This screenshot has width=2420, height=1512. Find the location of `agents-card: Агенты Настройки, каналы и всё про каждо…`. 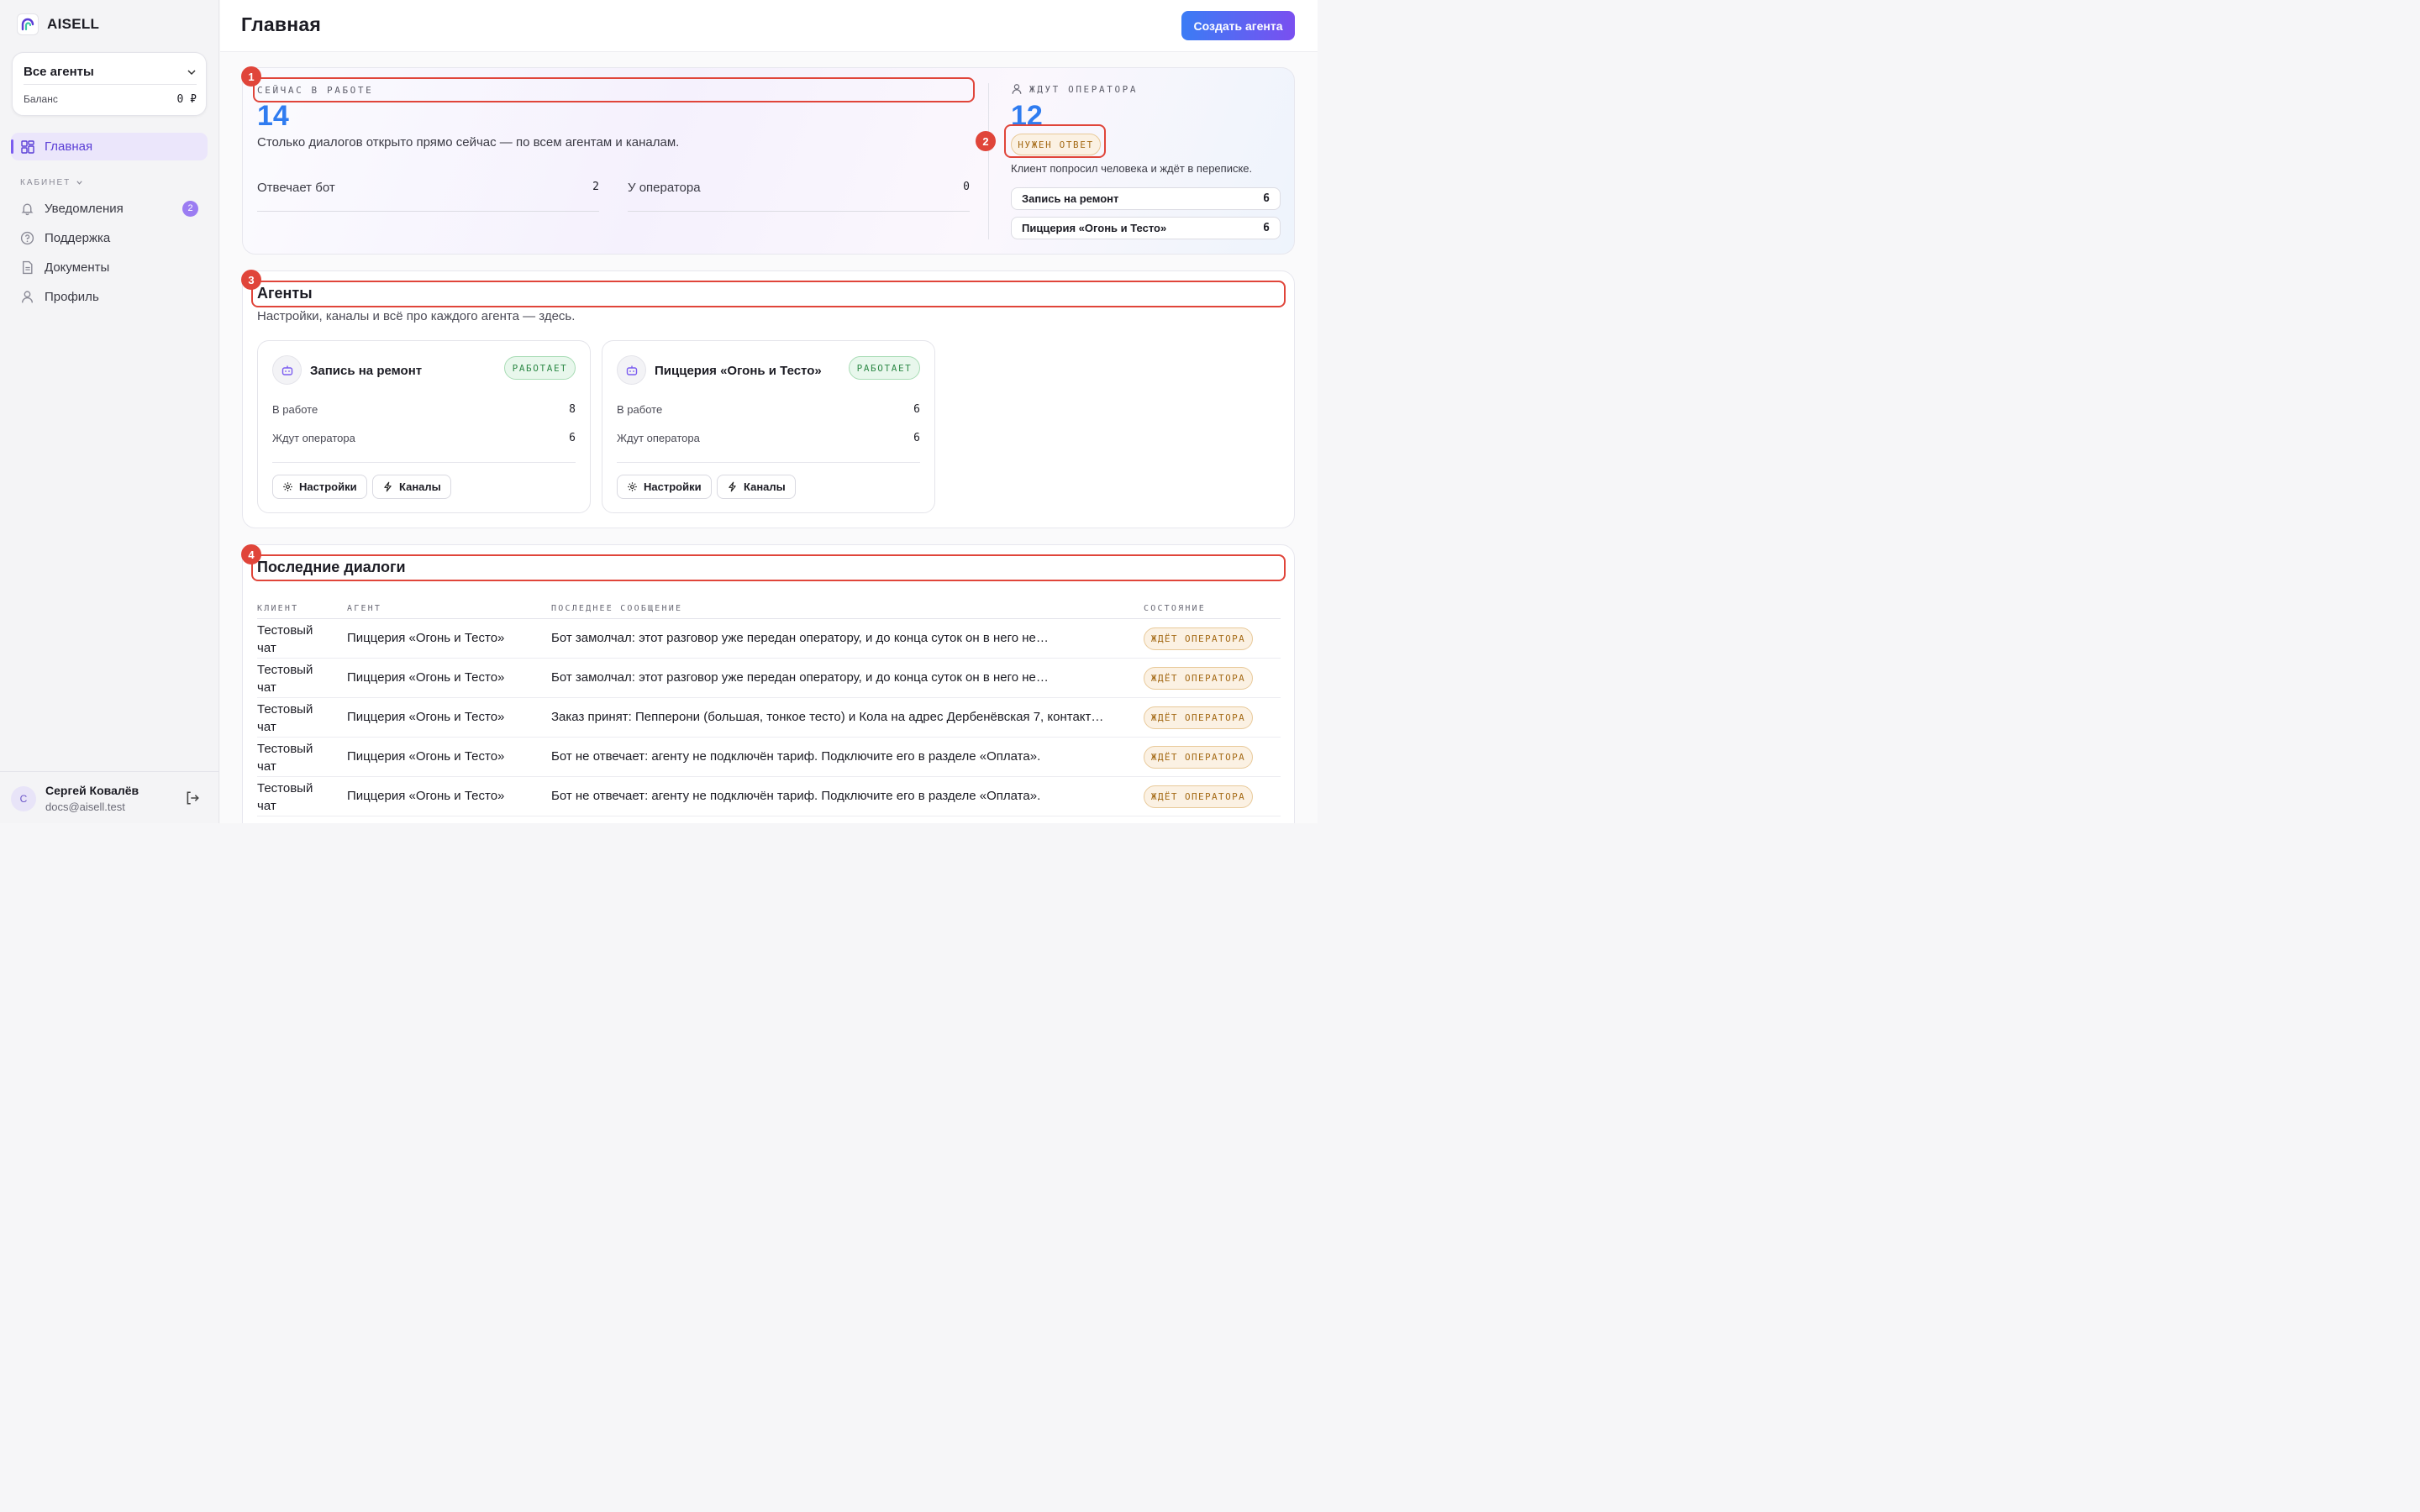

agents-card: Агенты Настройки, каналы и всё про каждо… is located at coordinates (768, 399).